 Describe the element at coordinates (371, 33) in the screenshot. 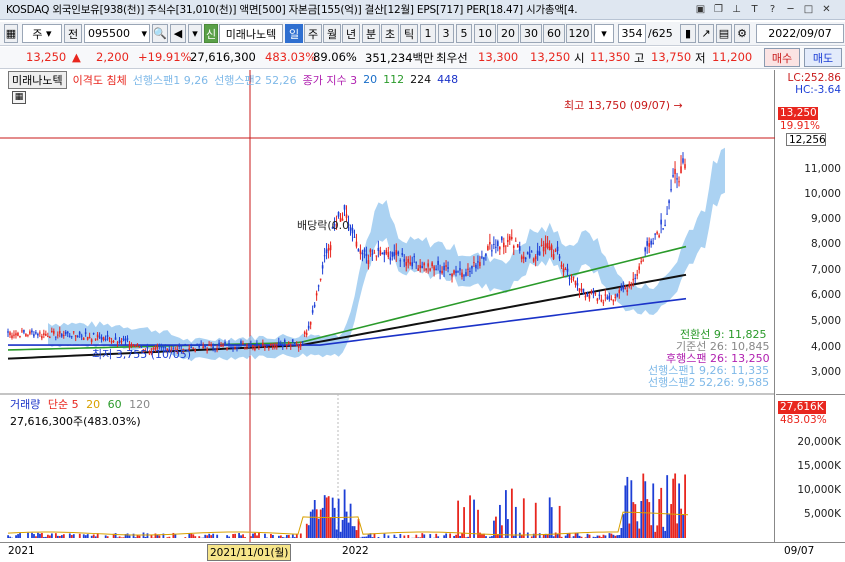

I see `period-minute-tab: 분` at that location.